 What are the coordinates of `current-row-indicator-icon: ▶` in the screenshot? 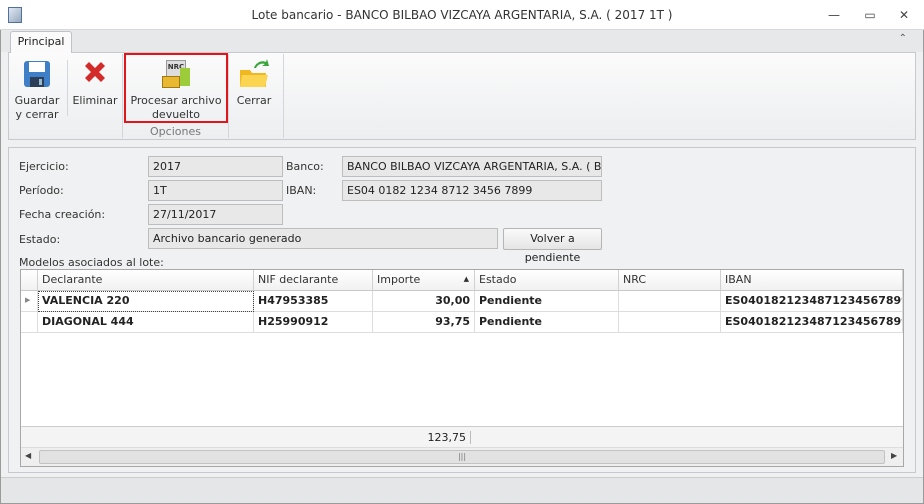 It's located at (29, 301).